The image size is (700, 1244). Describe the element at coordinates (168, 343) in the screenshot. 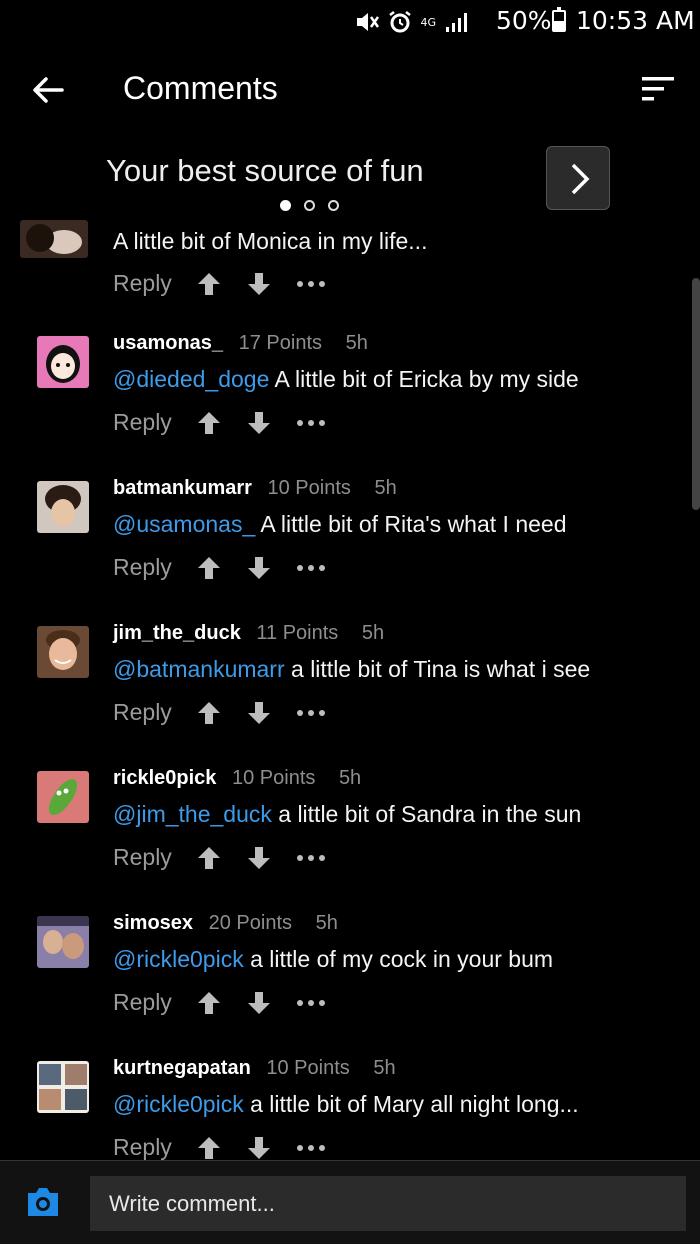

I see `username: usamonas_` at that location.